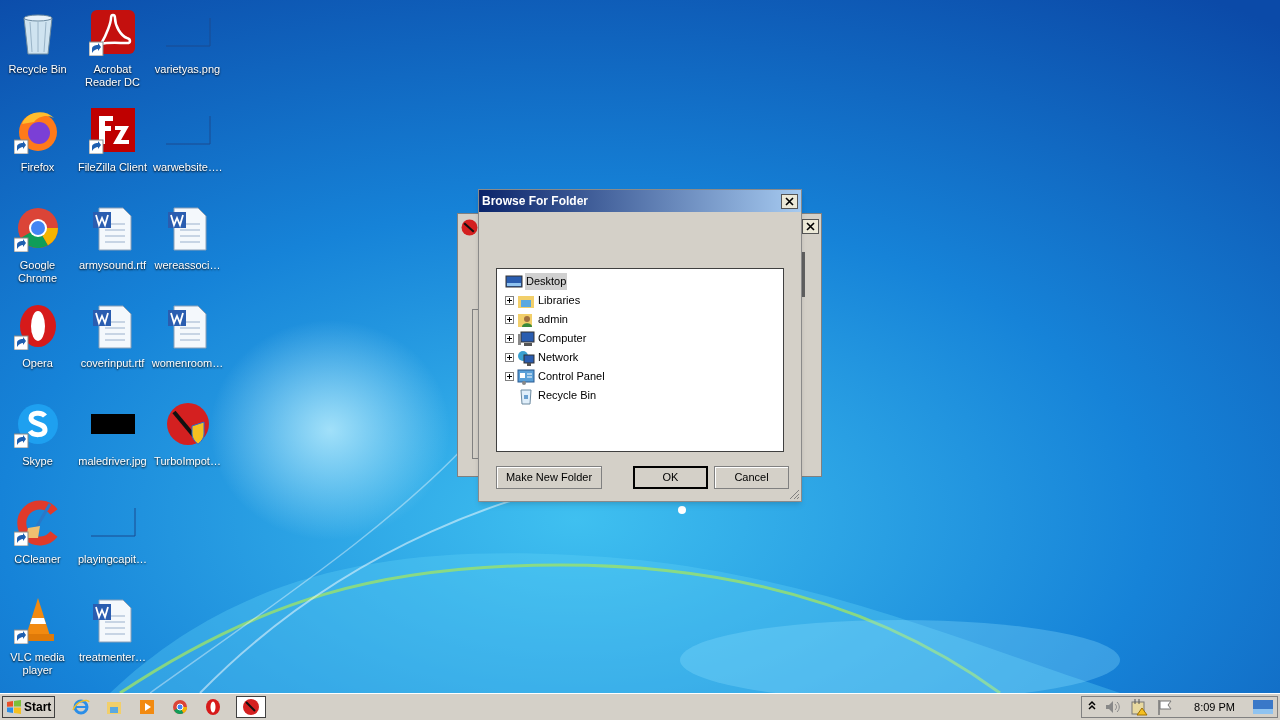 The image size is (1280, 720). I want to click on icon-label: varietyas.png, so click(187, 69).